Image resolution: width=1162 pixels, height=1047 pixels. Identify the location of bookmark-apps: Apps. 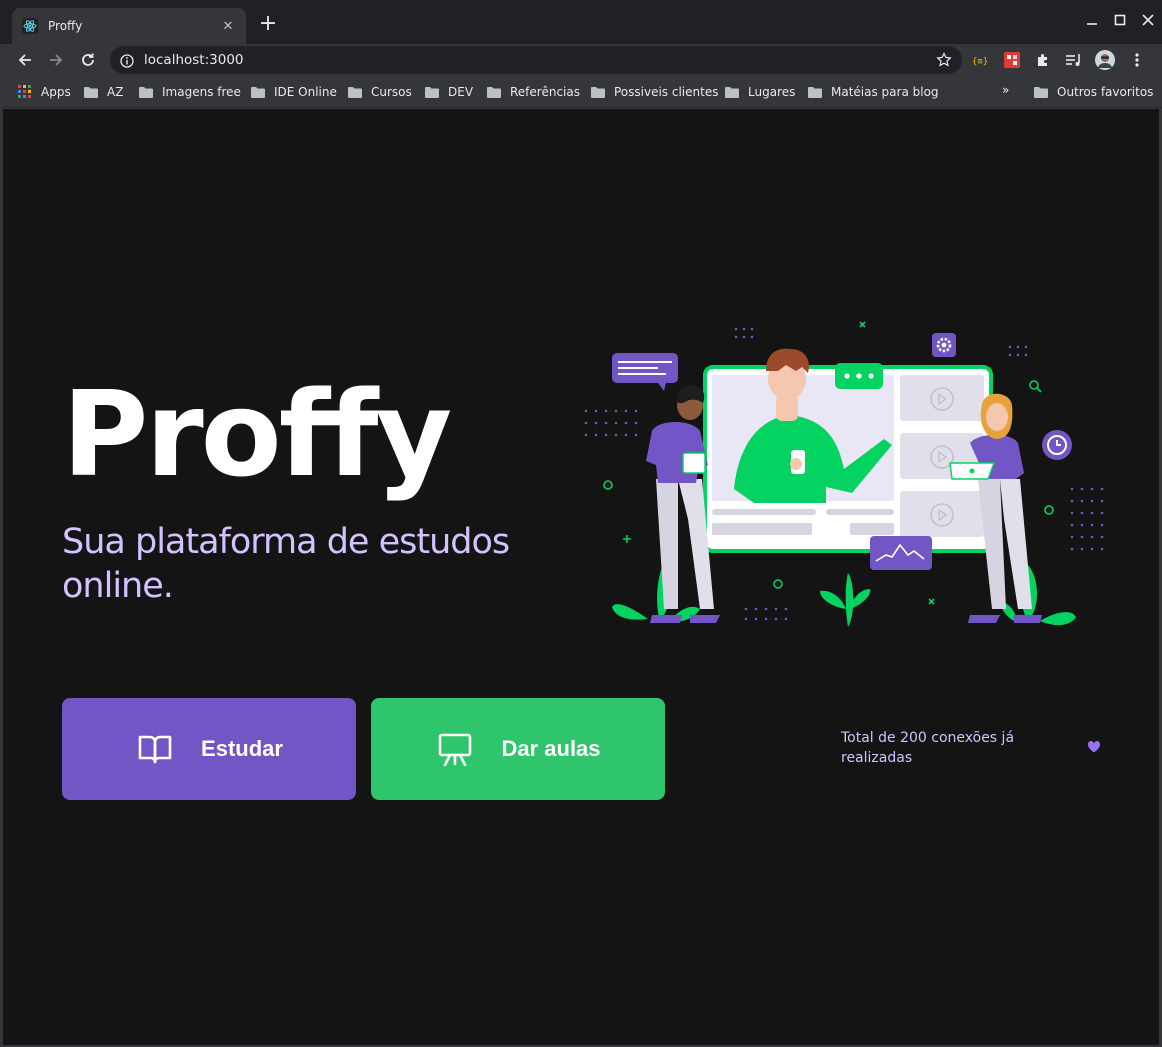
(44, 92).